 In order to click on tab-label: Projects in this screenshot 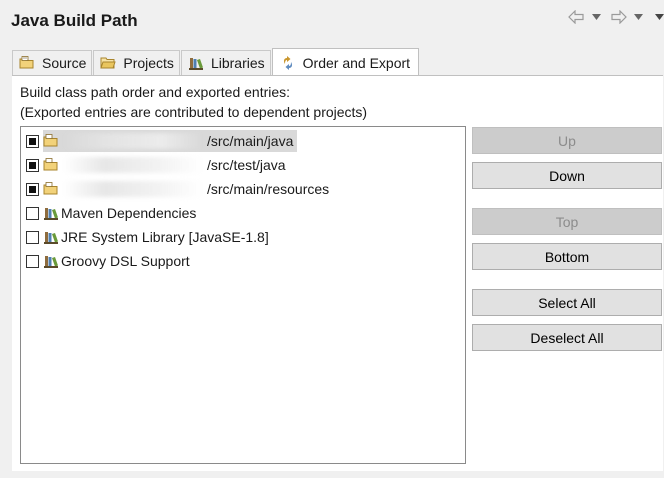, I will do `click(148, 63)`.